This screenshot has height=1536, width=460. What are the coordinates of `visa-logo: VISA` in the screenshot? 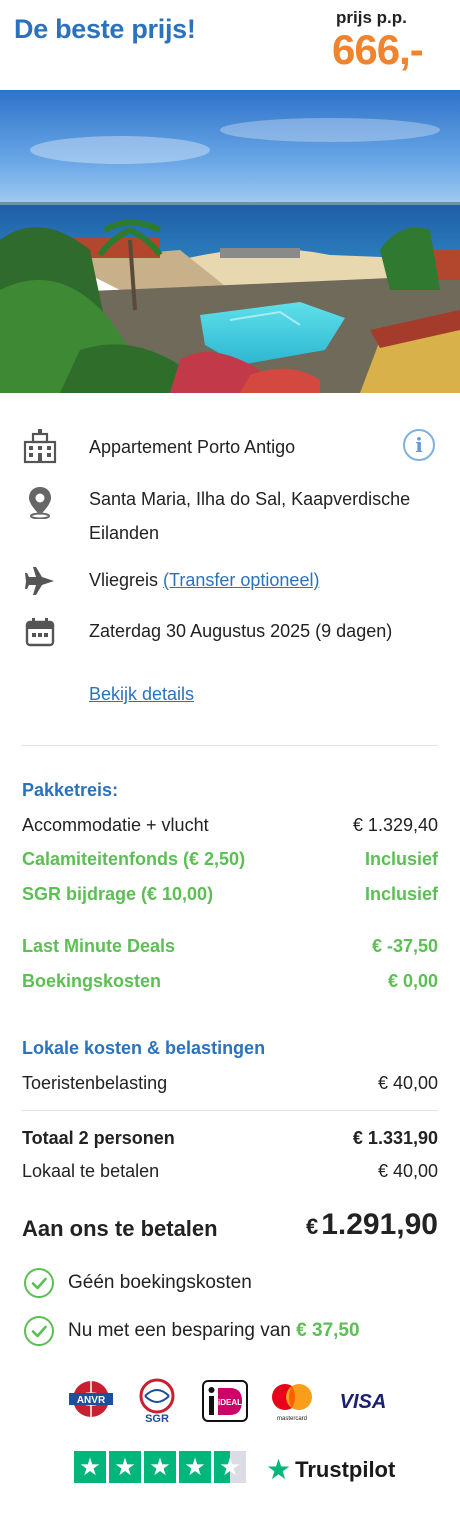 It's located at (363, 1401).